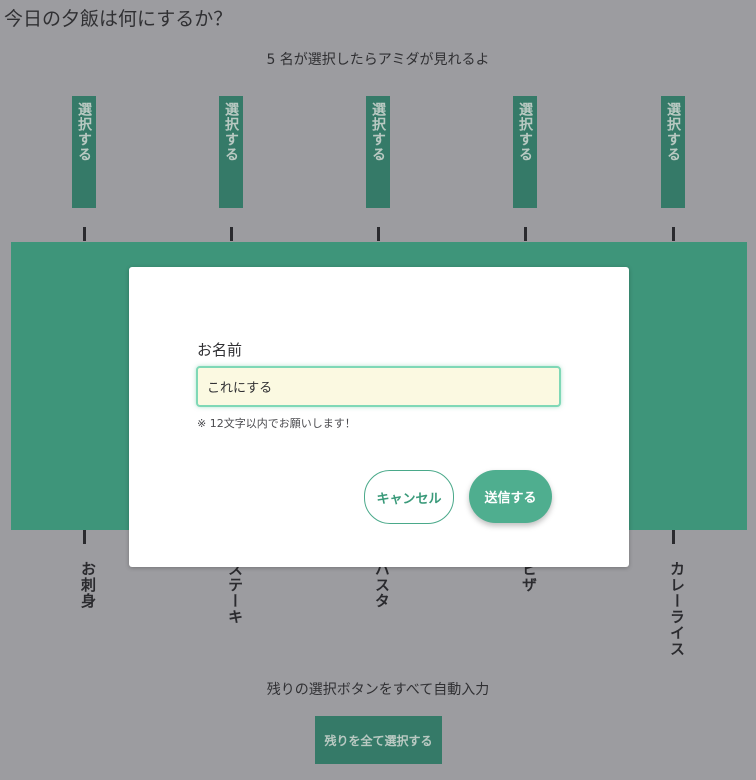 The width and height of the screenshot is (756, 780). Describe the element at coordinates (525, 152) in the screenshot. I see `select-button-4: 選択する` at that location.